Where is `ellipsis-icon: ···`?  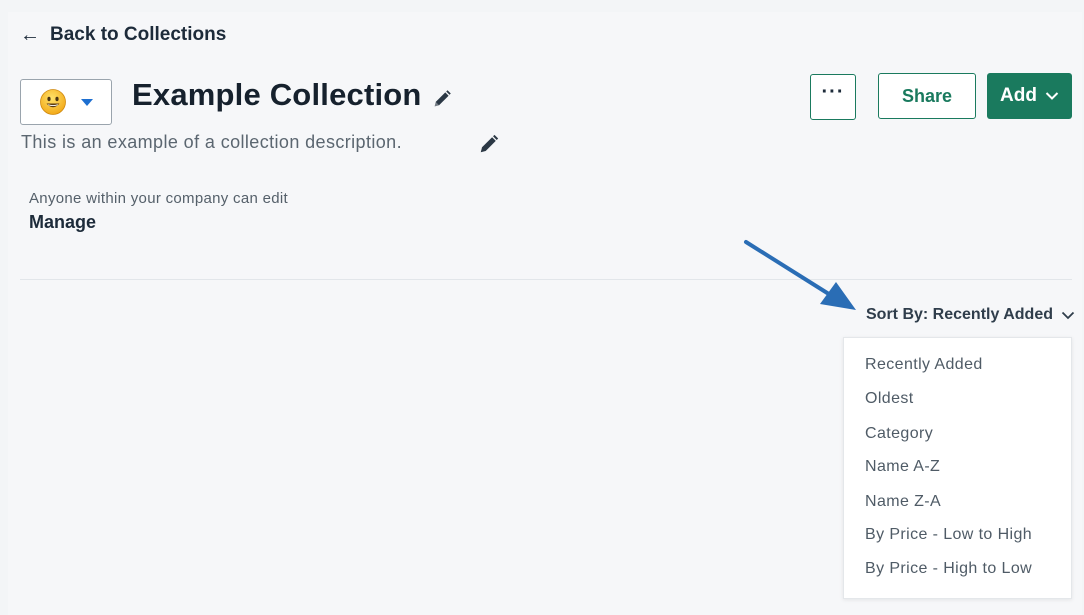
ellipsis-icon: ··· is located at coordinates (833, 91).